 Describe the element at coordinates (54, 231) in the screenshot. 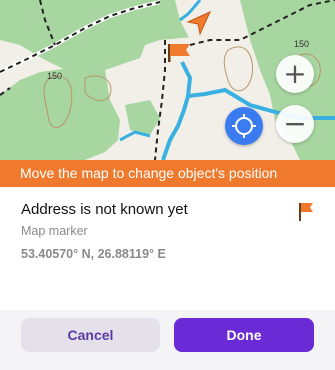

I see `object-type-label: Map marker` at that location.